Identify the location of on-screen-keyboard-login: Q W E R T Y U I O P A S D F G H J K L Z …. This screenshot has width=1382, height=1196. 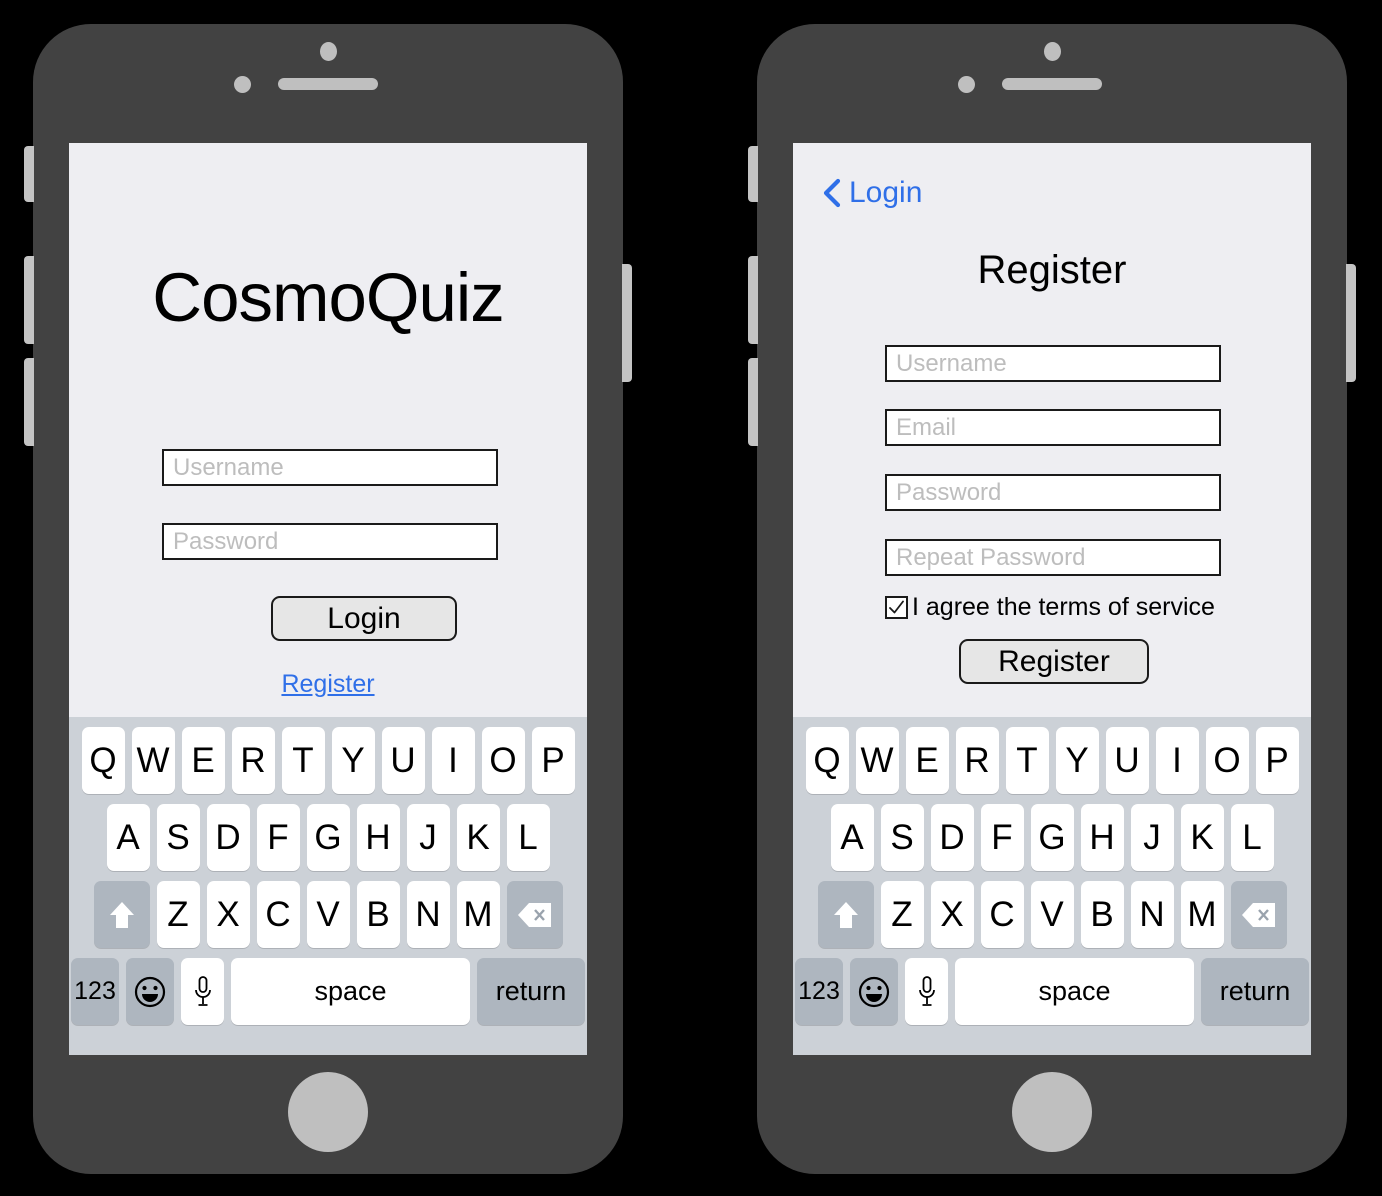
(328, 886).